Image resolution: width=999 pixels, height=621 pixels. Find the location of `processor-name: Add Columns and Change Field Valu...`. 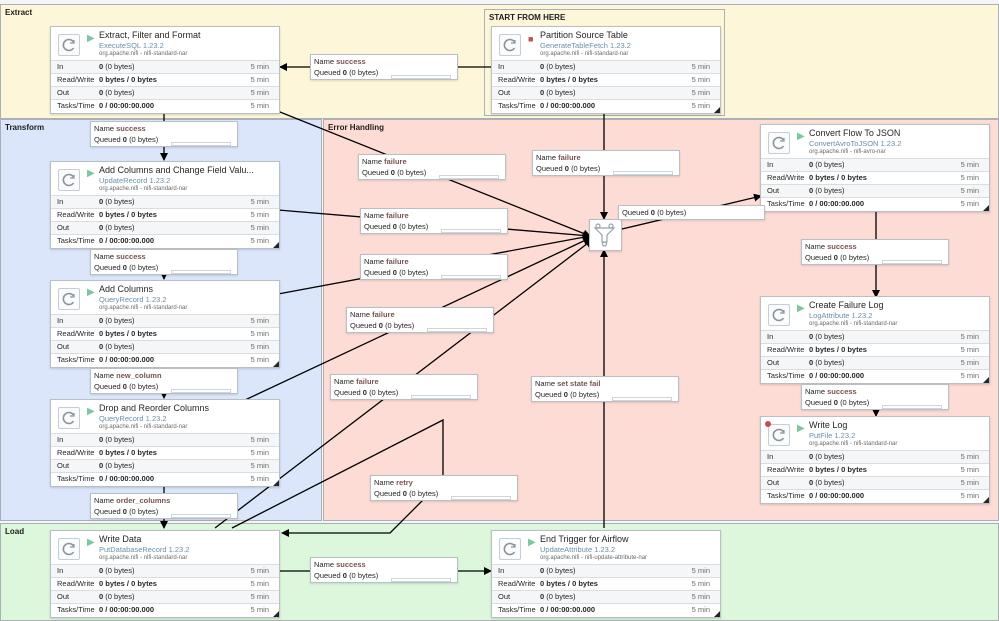

processor-name: Add Columns and Change Field Valu... is located at coordinates (176, 170).